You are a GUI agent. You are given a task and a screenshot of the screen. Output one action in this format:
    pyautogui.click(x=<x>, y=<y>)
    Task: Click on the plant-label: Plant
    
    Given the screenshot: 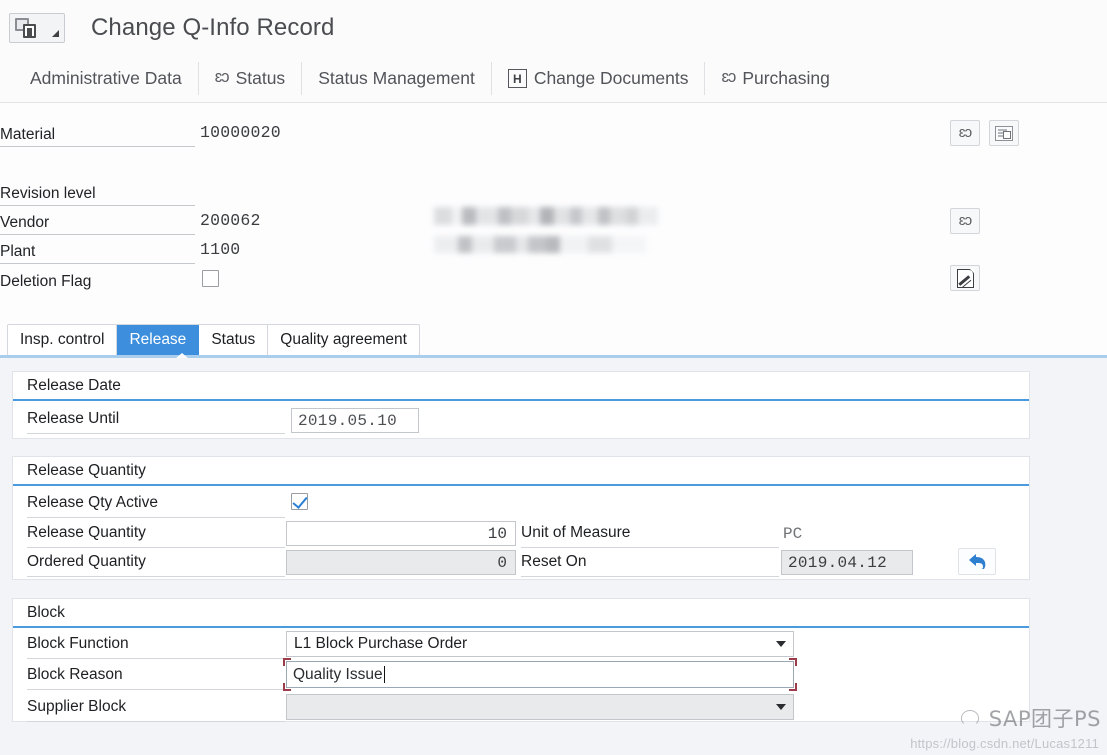 What is the action you would take?
    pyautogui.click(x=97, y=249)
    